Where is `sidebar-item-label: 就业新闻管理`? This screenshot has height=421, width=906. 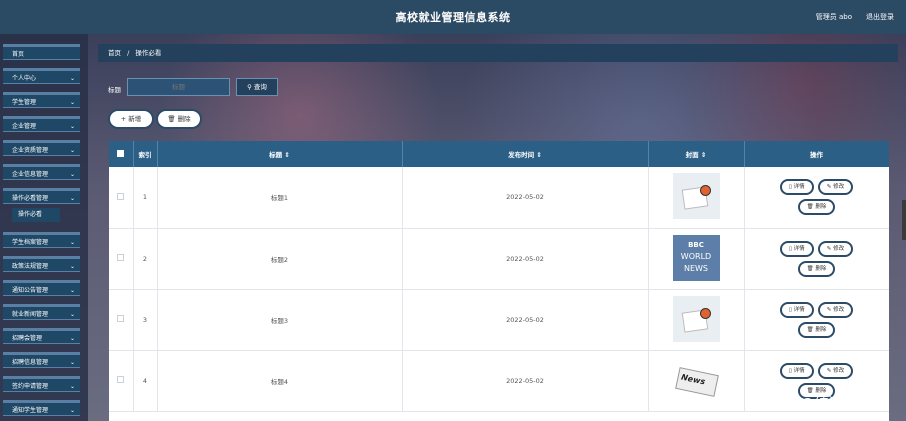
sidebar-item-label: 就业新闻管理 is located at coordinates (30, 314).